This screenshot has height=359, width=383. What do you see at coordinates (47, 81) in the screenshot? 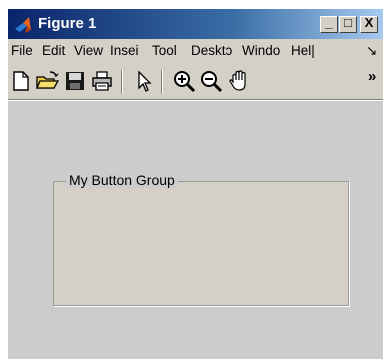
I see `open-folder-icon` at bounding box center [47, 81].